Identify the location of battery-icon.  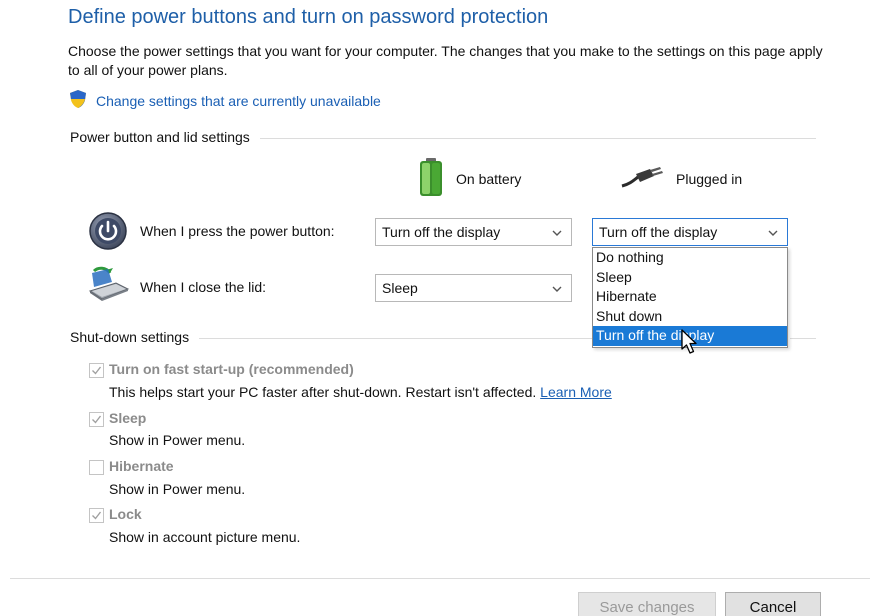
(431, 178).